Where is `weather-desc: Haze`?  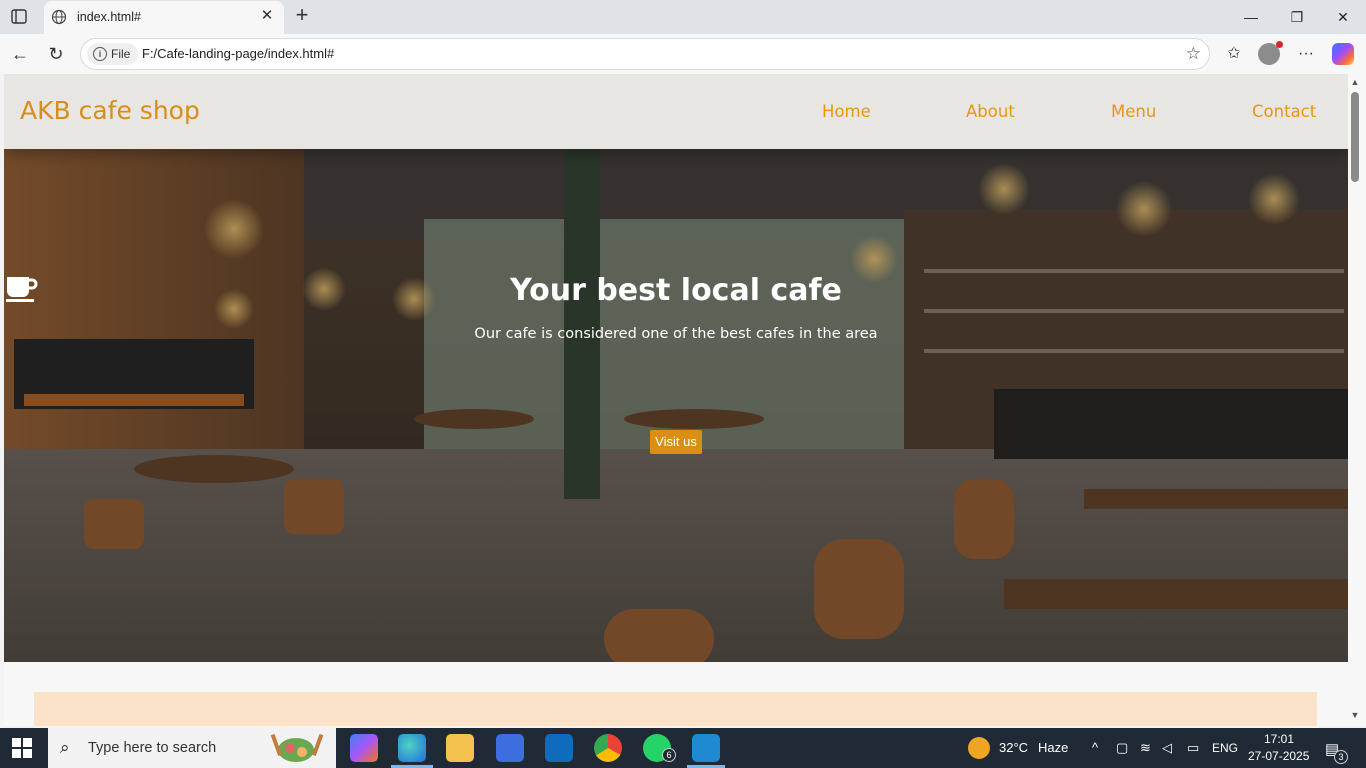
weather-desc: Haze is located at coordinates (1053, 747).